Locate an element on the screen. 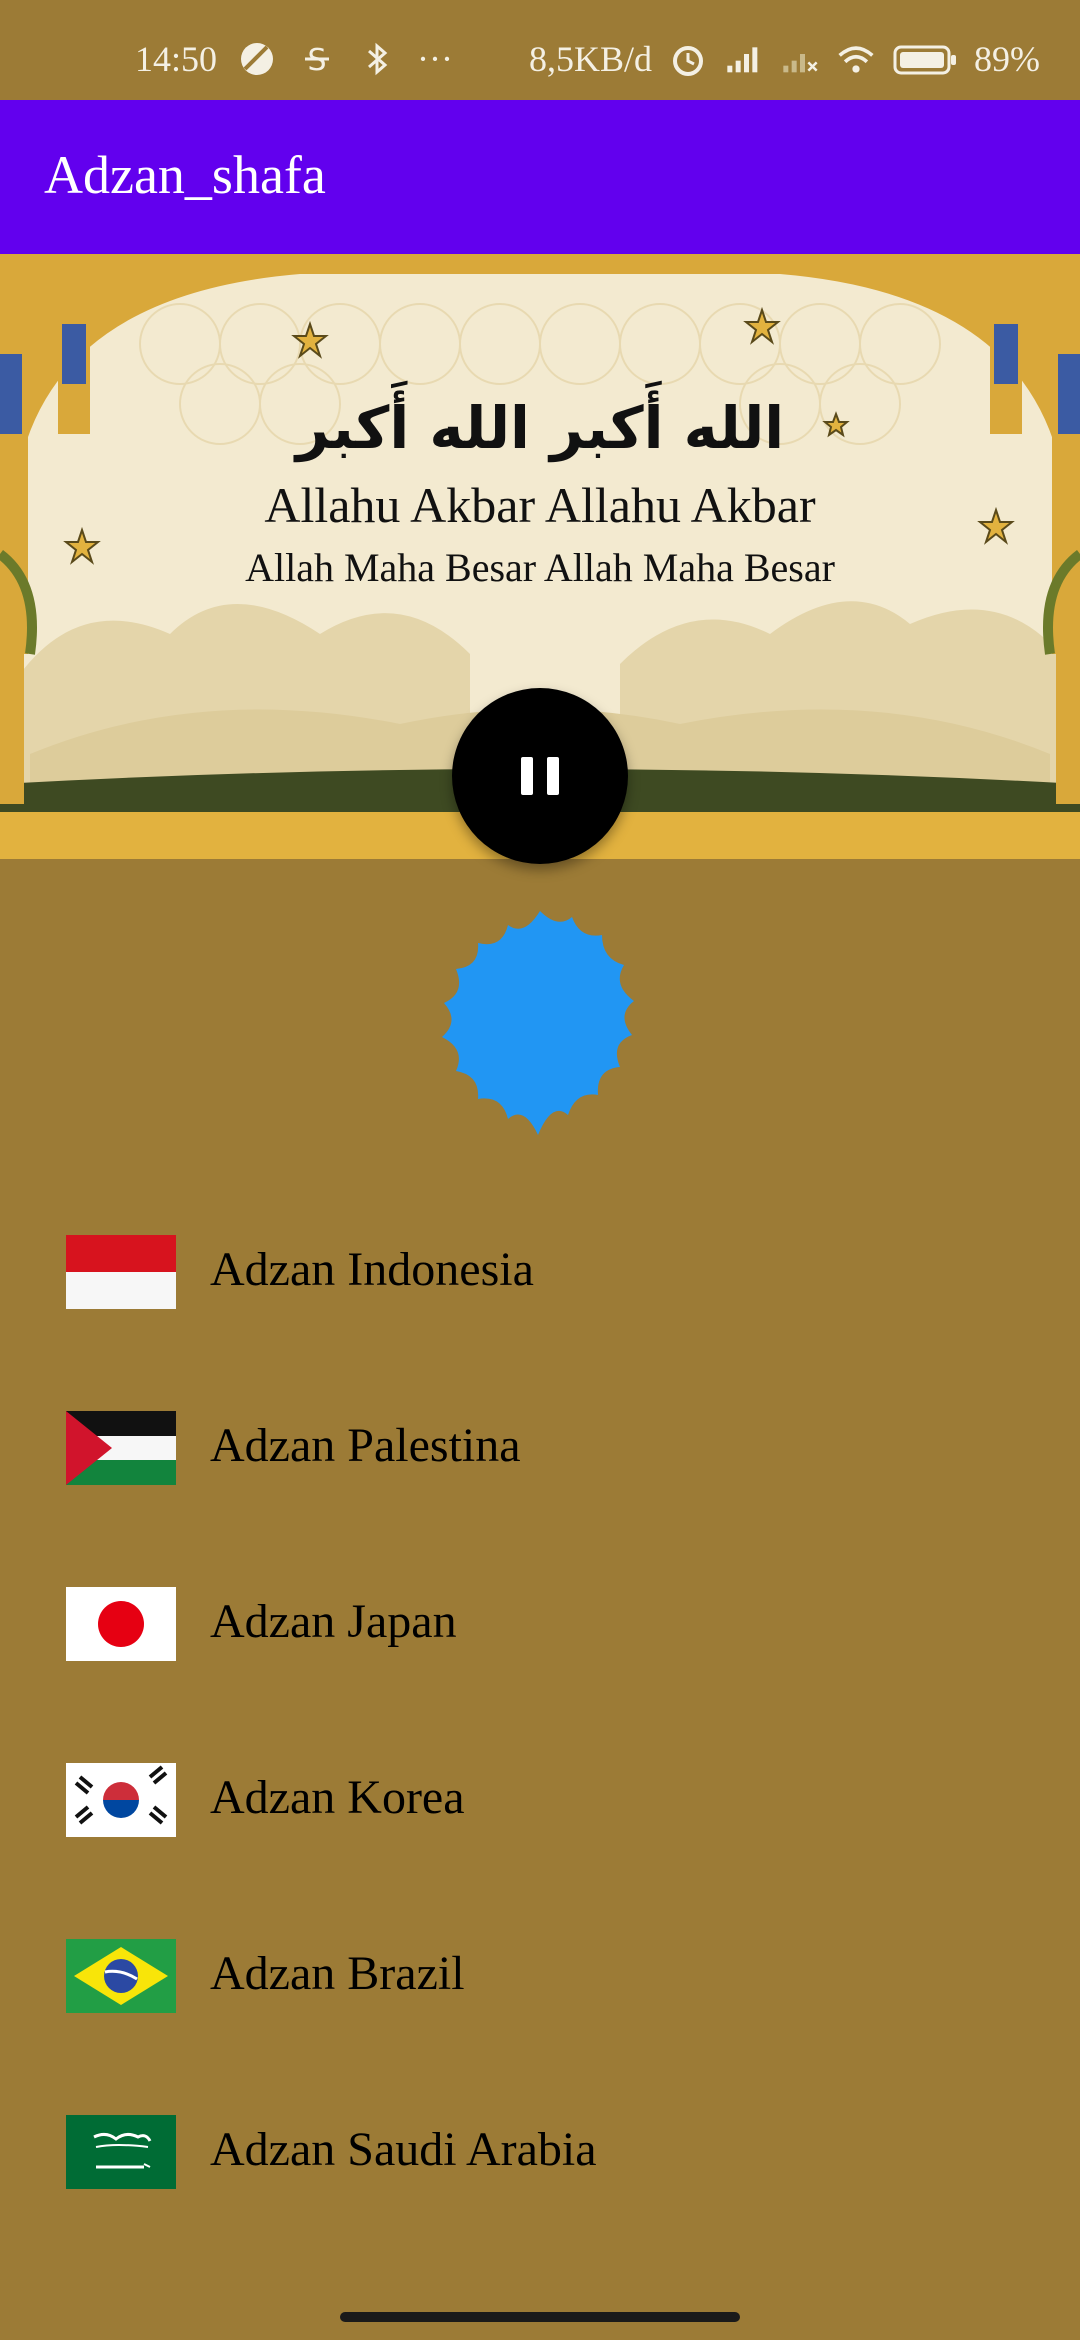 The height and width of the screenshot is (2340, 1080). list-item-brazil: Adzan Brazil is located at coordinates (540, 1974).